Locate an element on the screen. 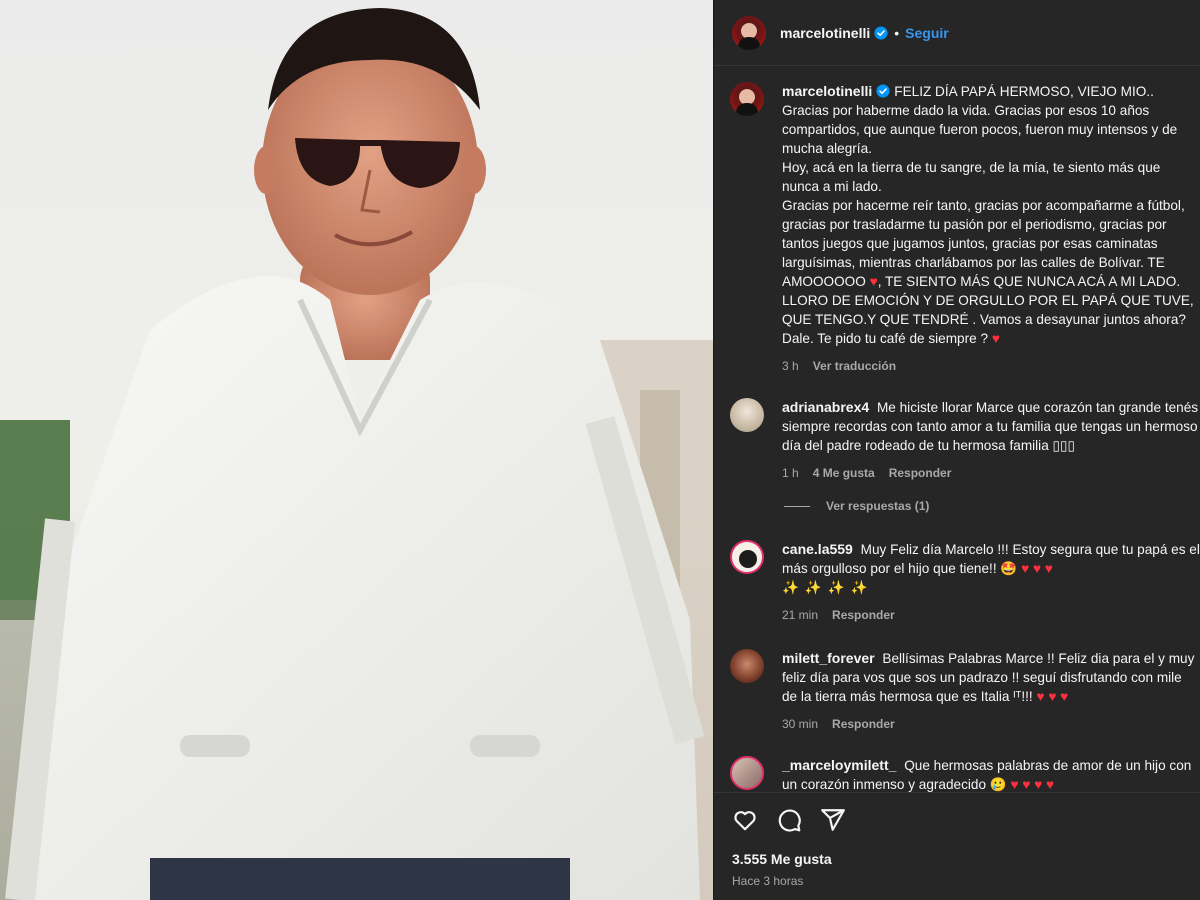  sparkles-emojis: ✨✨✨✨ is located at coordinates (828, 587).